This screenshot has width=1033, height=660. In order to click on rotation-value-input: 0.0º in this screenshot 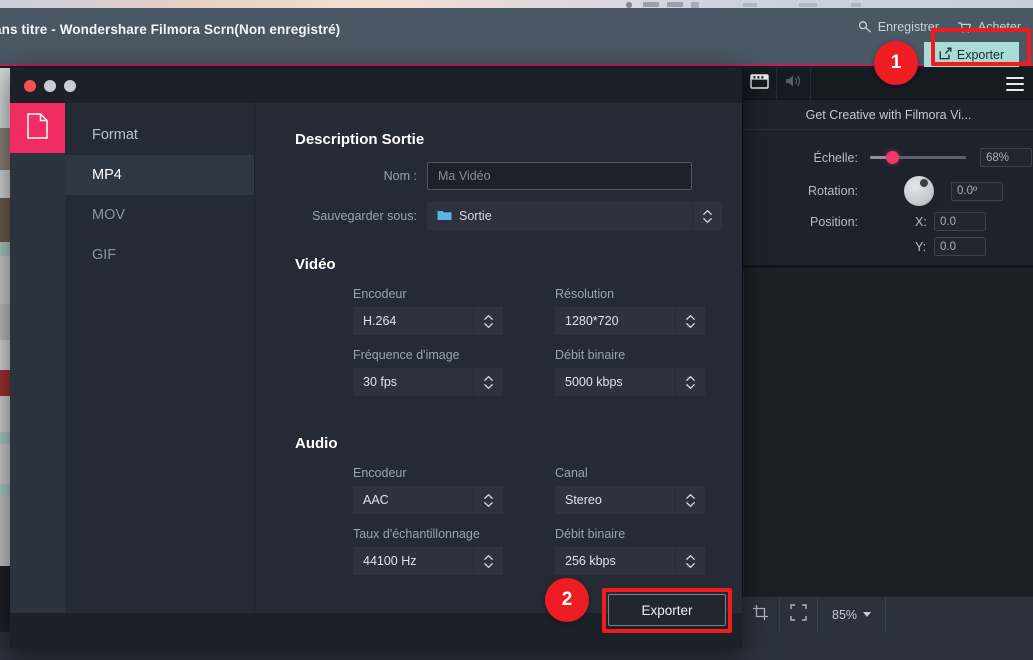, I will do `click(977, 191)`.